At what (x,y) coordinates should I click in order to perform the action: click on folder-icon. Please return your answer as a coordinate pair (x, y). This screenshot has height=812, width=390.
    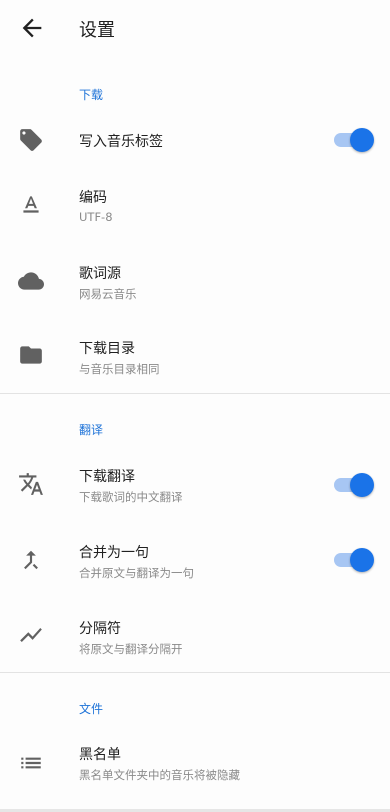
    Looking at the image, I should click on (31, 355).